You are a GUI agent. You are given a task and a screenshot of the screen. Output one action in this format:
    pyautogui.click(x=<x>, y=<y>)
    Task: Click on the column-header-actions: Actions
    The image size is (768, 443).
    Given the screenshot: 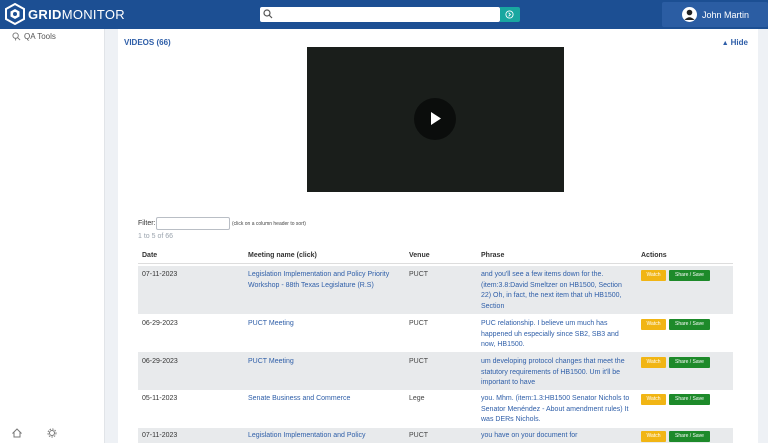 What is the action you would take?
    pyautogui.click(x=654, y=255)
    